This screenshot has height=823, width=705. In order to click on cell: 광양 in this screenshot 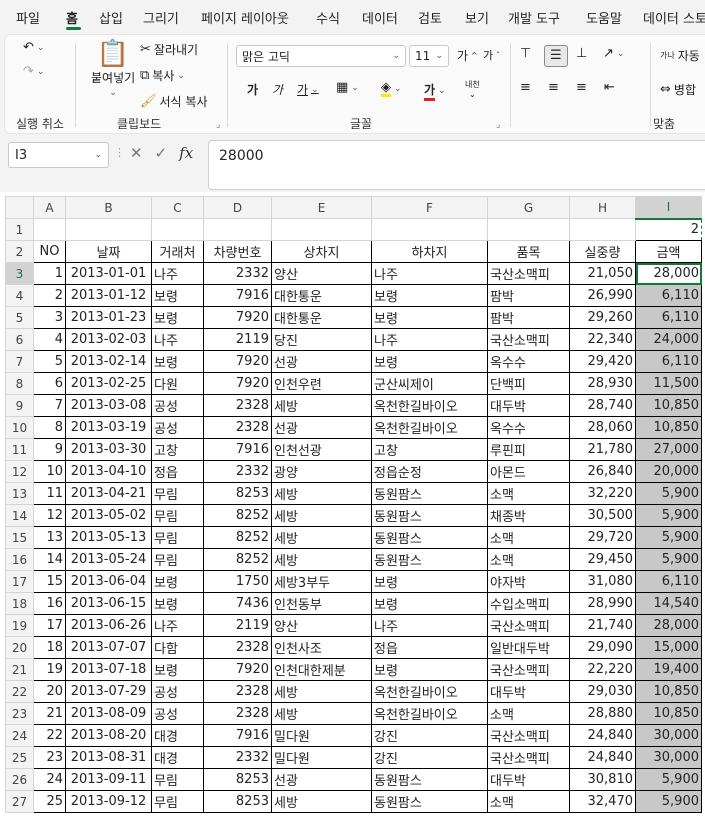, I will do `click(321, 471)`.